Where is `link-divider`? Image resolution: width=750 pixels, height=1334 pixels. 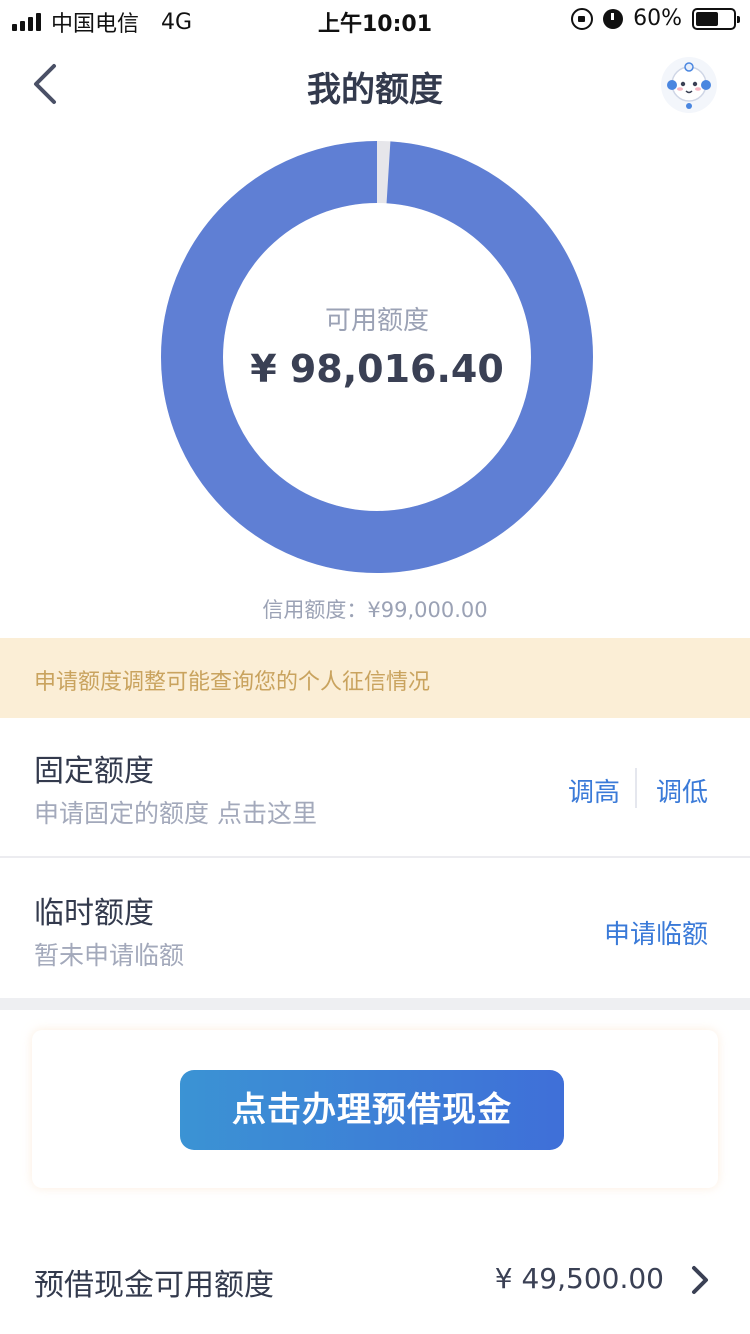 link-divider is located at coordinates (636, 788).